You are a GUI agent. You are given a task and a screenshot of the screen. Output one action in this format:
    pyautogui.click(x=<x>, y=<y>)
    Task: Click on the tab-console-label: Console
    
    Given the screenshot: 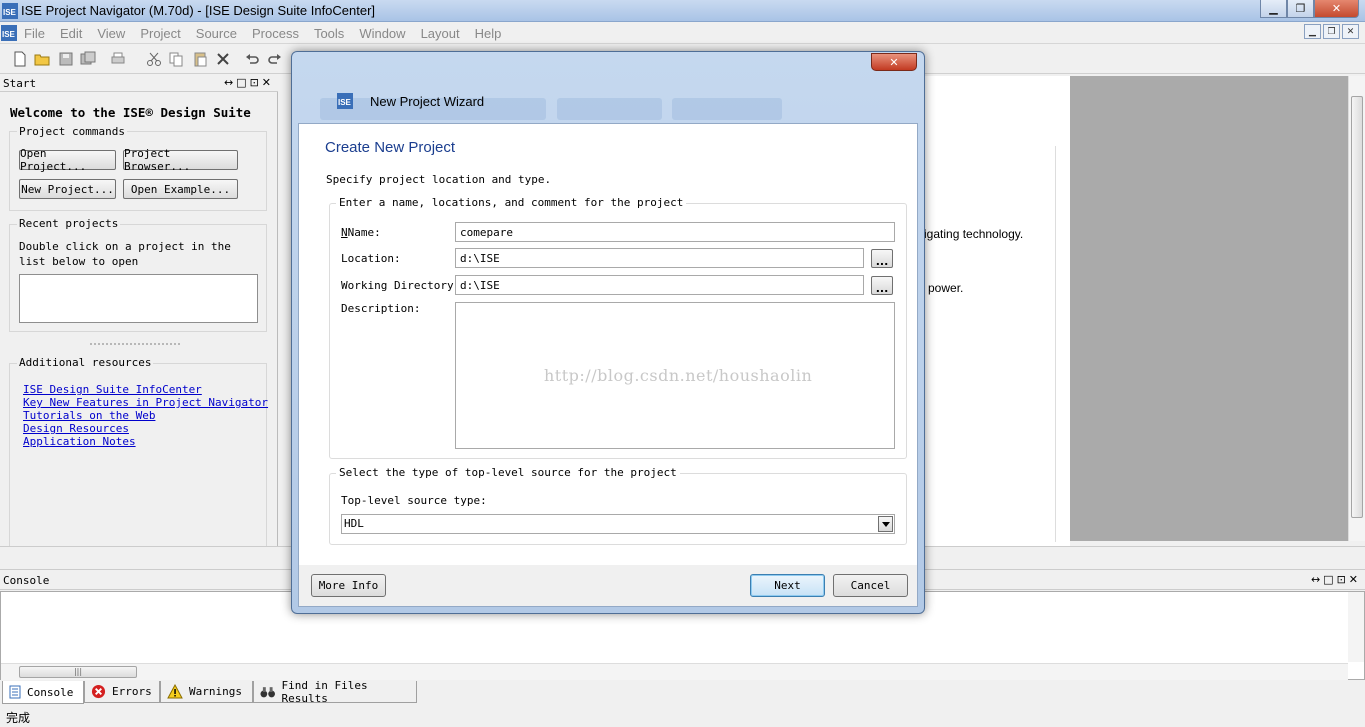 What is the action you would take?
    pyautogui.click(x=50, y=692)
    